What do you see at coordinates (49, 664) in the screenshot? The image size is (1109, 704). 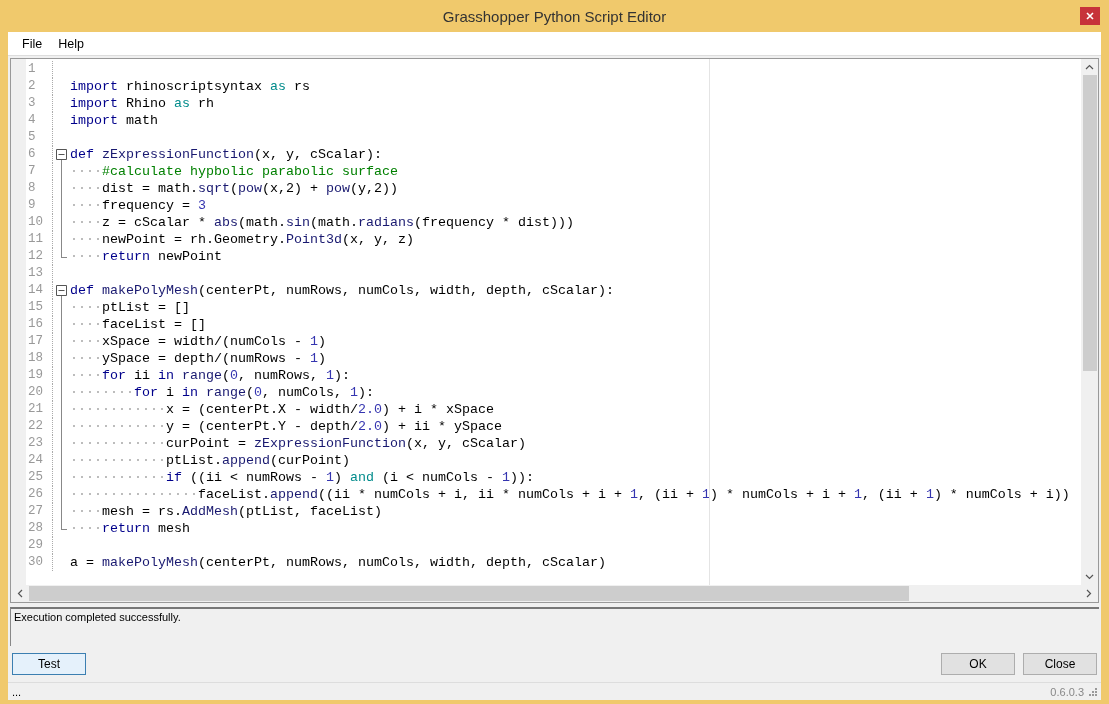 I see `dialog-button: Test` at bounding box center [49, 664].